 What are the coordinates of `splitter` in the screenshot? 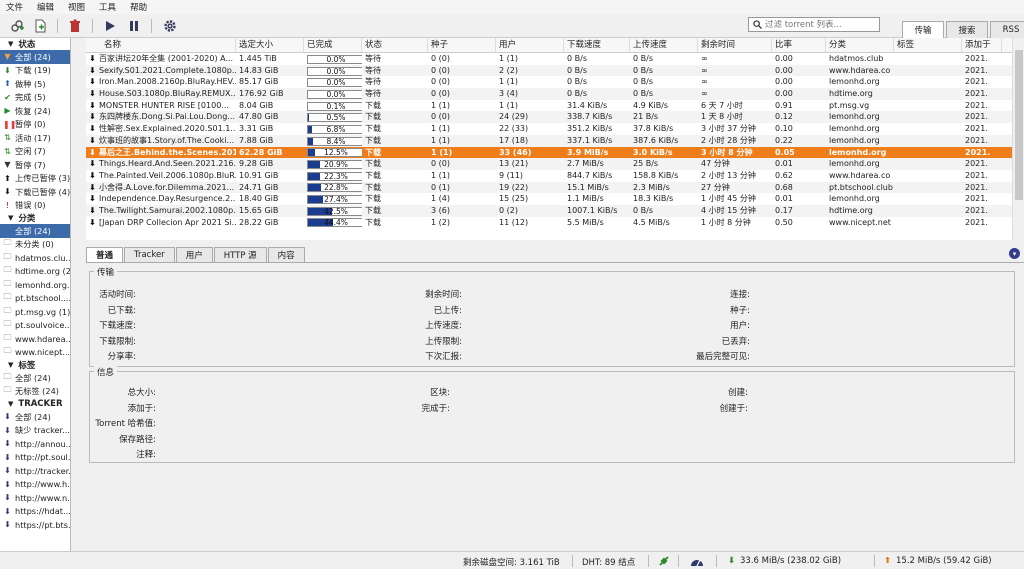 It's located at (555, 242).